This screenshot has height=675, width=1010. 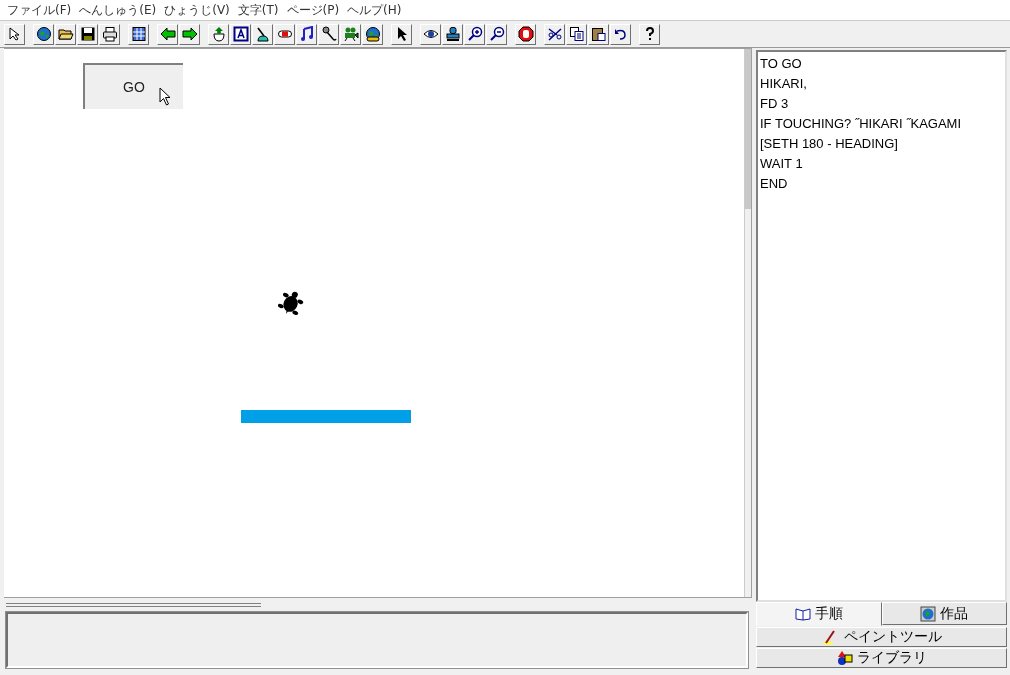 I want to click on text-button, so click(x=240, y=34).